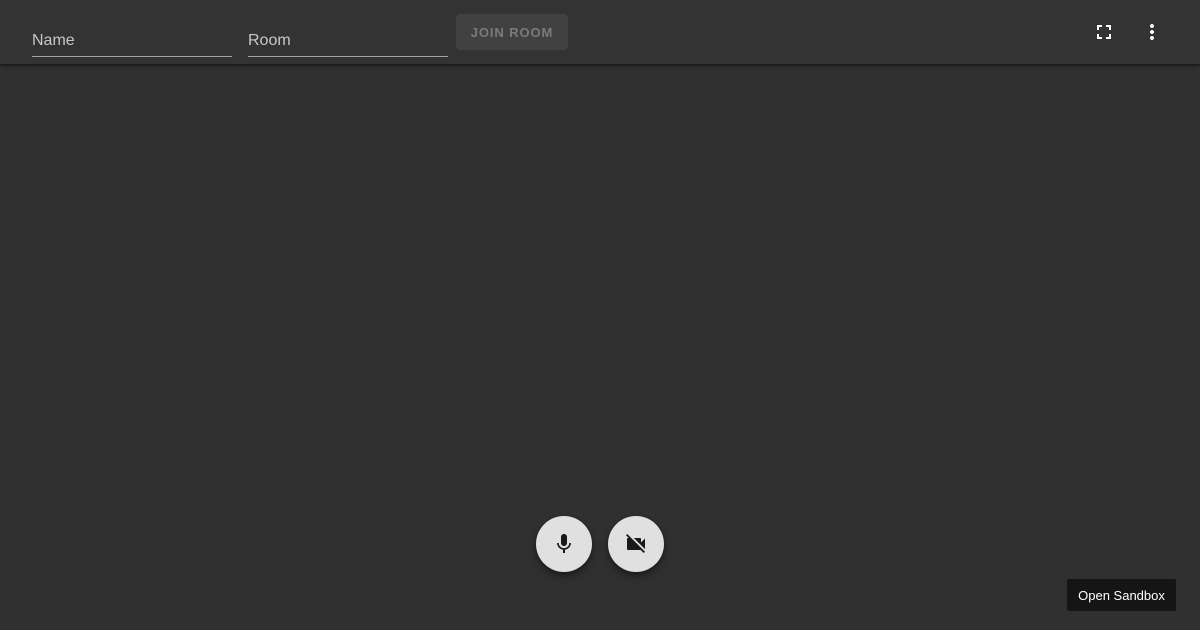 The width and height of the screenshot is (1200, 630). I want to click on mic-icon, so click(564, 543).